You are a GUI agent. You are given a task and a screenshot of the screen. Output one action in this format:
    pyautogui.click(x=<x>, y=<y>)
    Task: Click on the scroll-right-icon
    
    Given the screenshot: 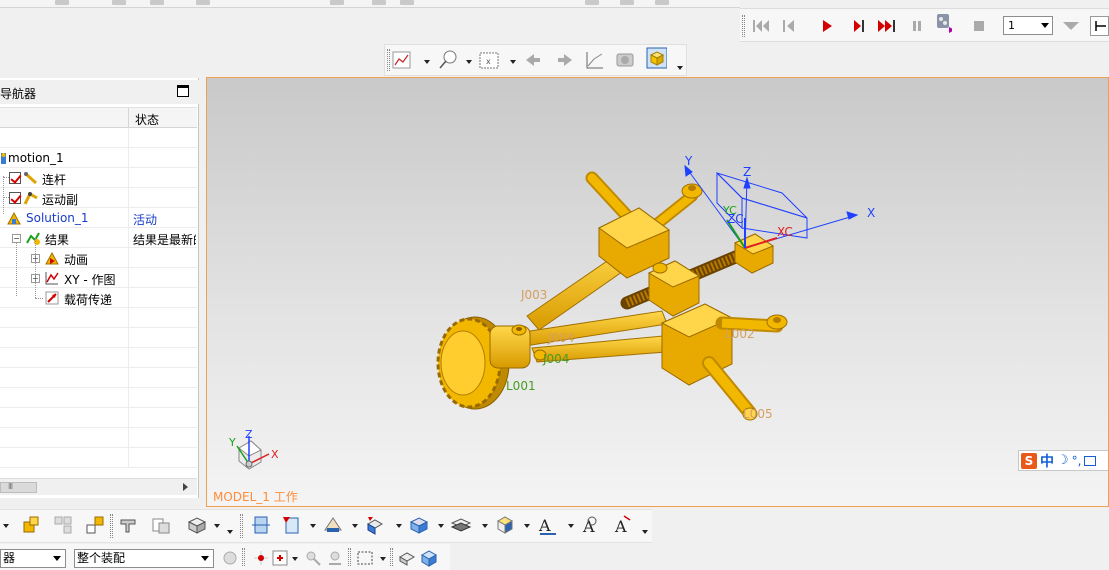 What is the action you would take?
    pyautogui.click(x=185, y=487)
    